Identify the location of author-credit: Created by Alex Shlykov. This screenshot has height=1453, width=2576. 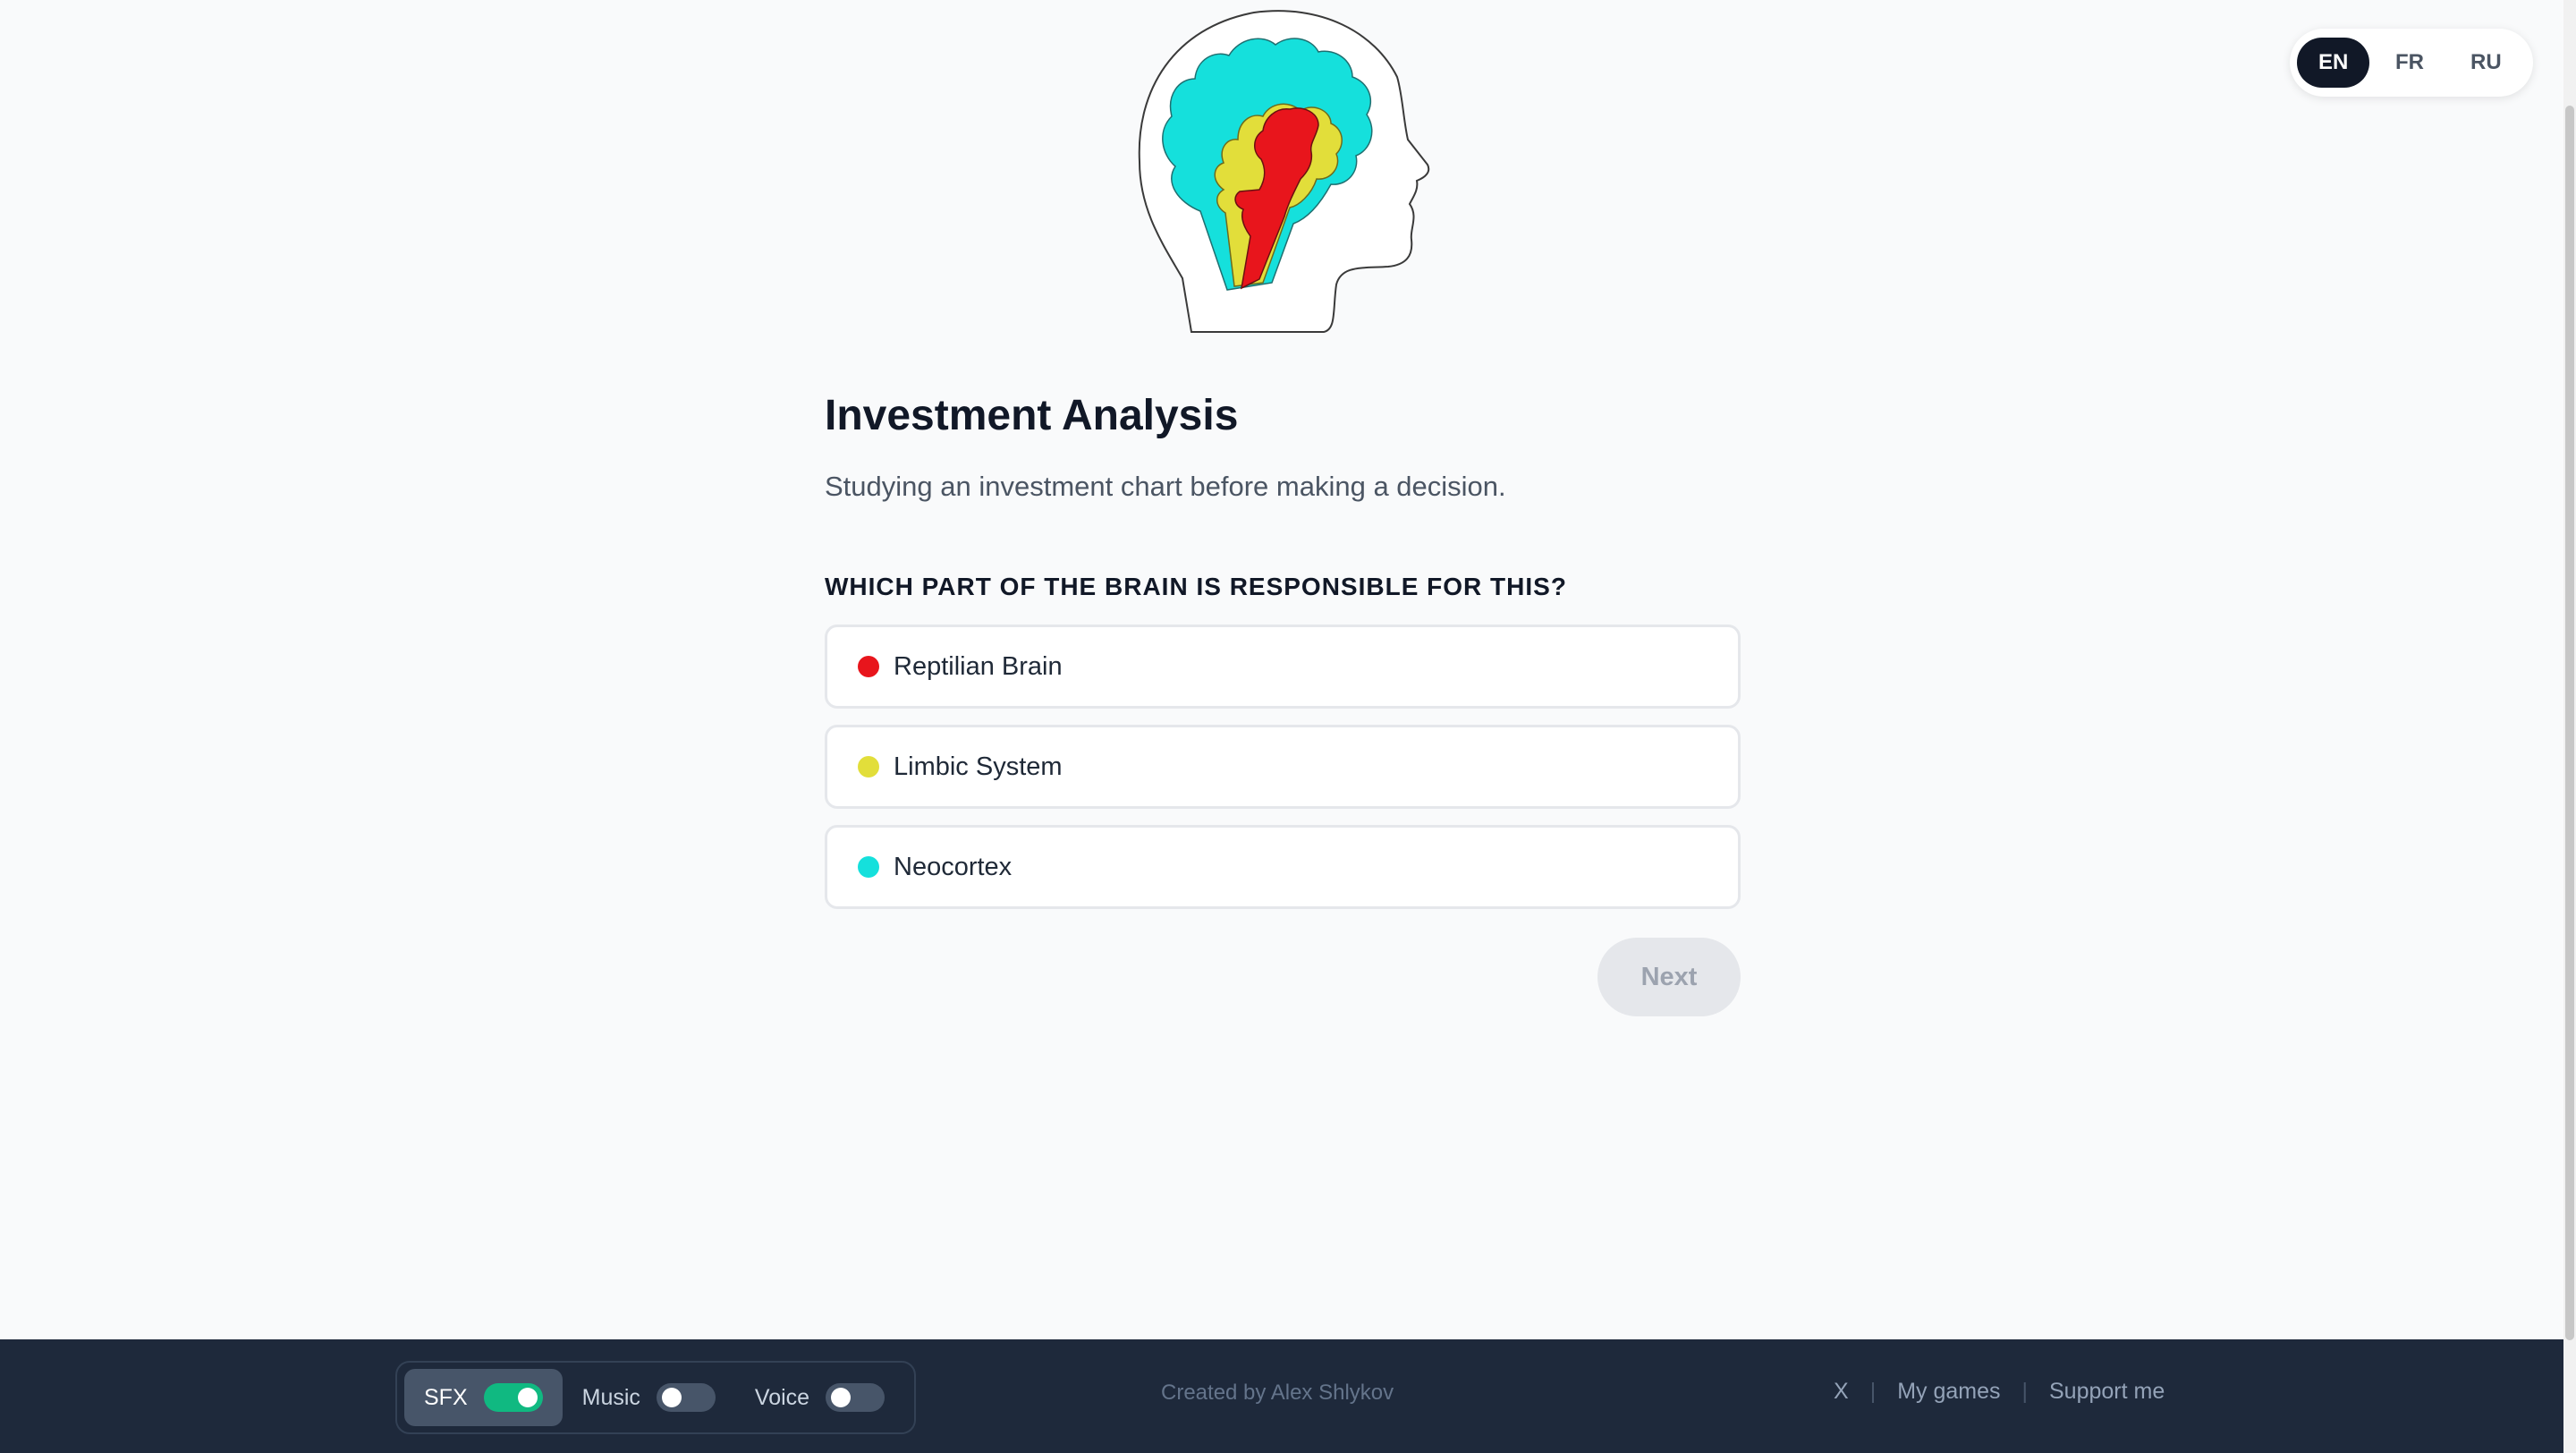
(1277, 1393).